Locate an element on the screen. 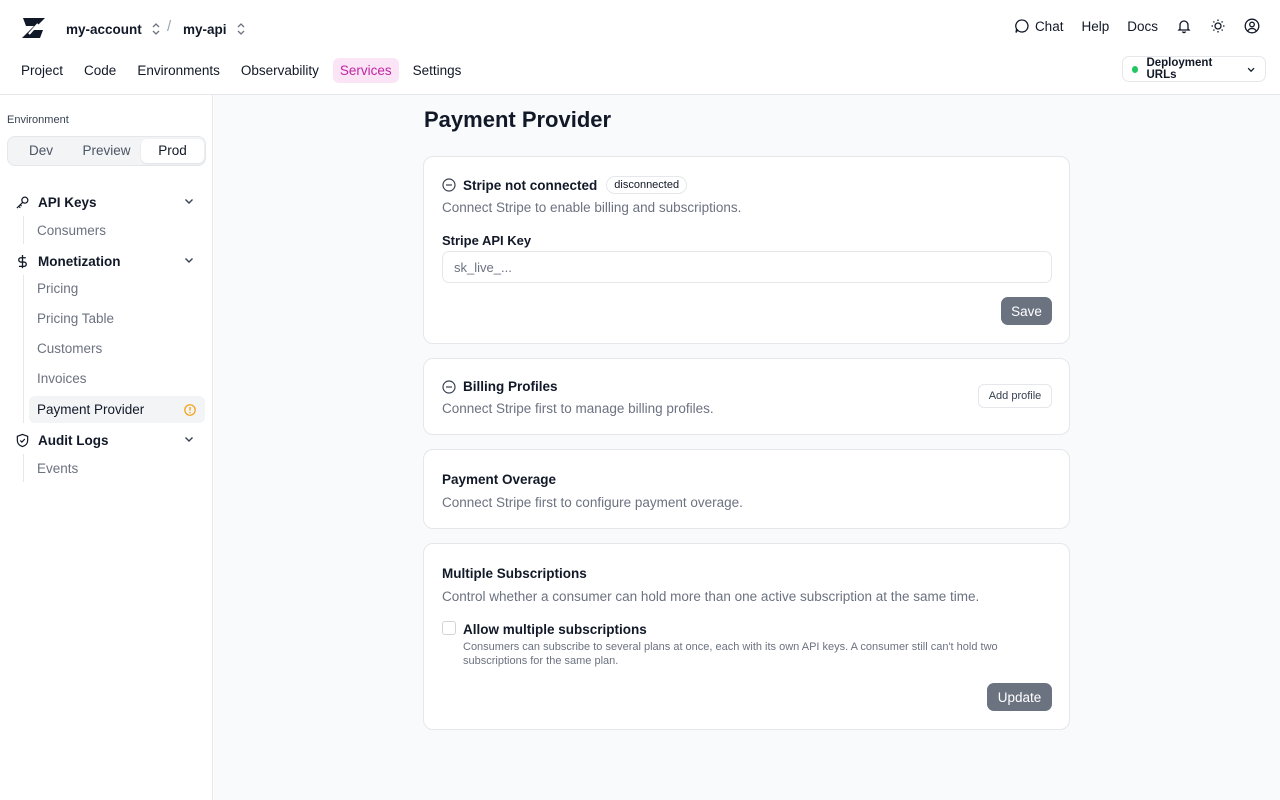 This screenshot has width=1280, height=800. account-switcher: my-account is located at coordinates (114, 29).